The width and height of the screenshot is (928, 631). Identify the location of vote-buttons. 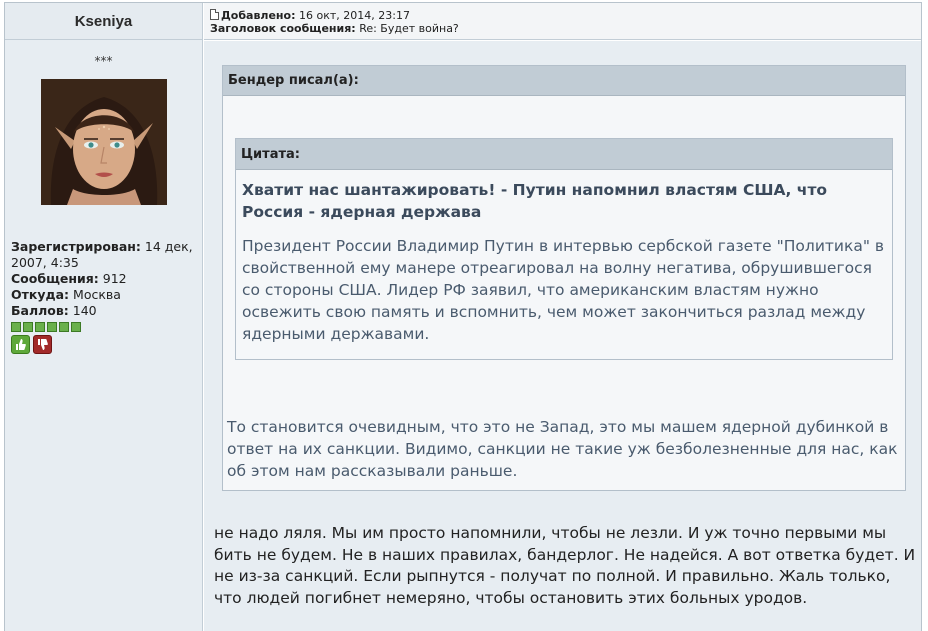
(105, 344).